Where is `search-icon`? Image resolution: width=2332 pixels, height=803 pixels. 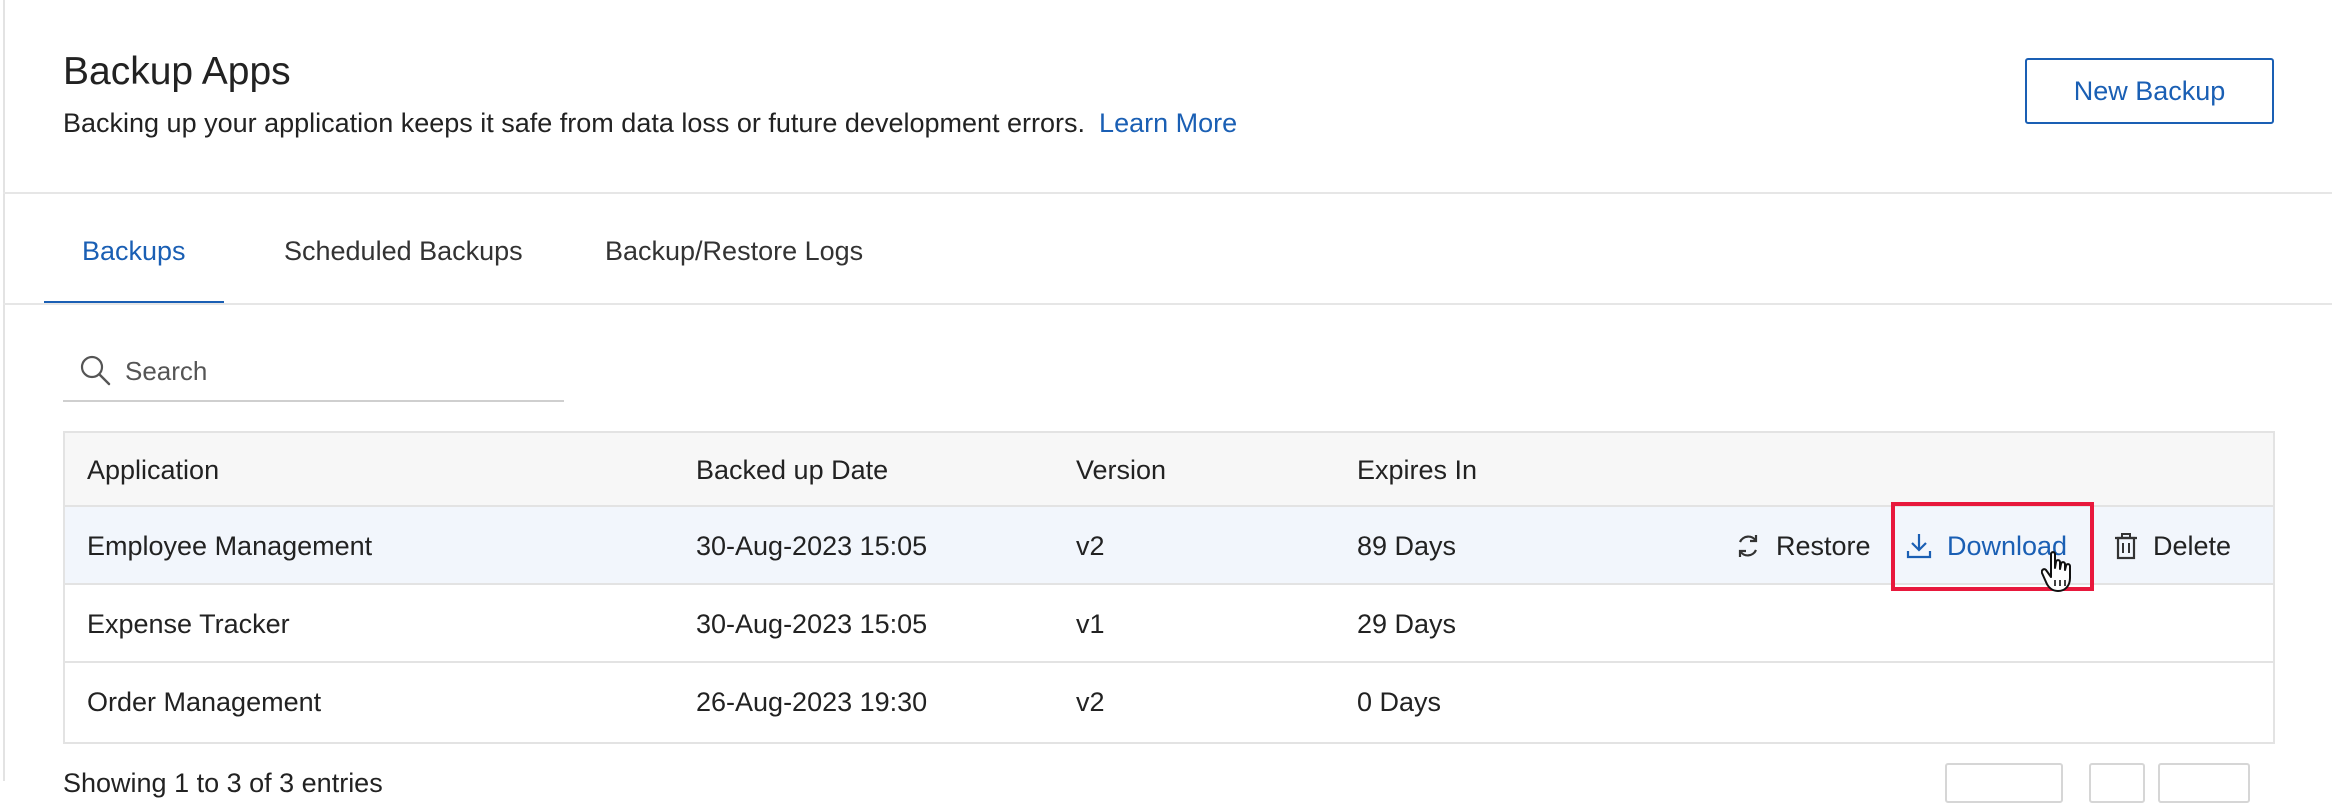 search-icon is located at coordinates (95, 370).